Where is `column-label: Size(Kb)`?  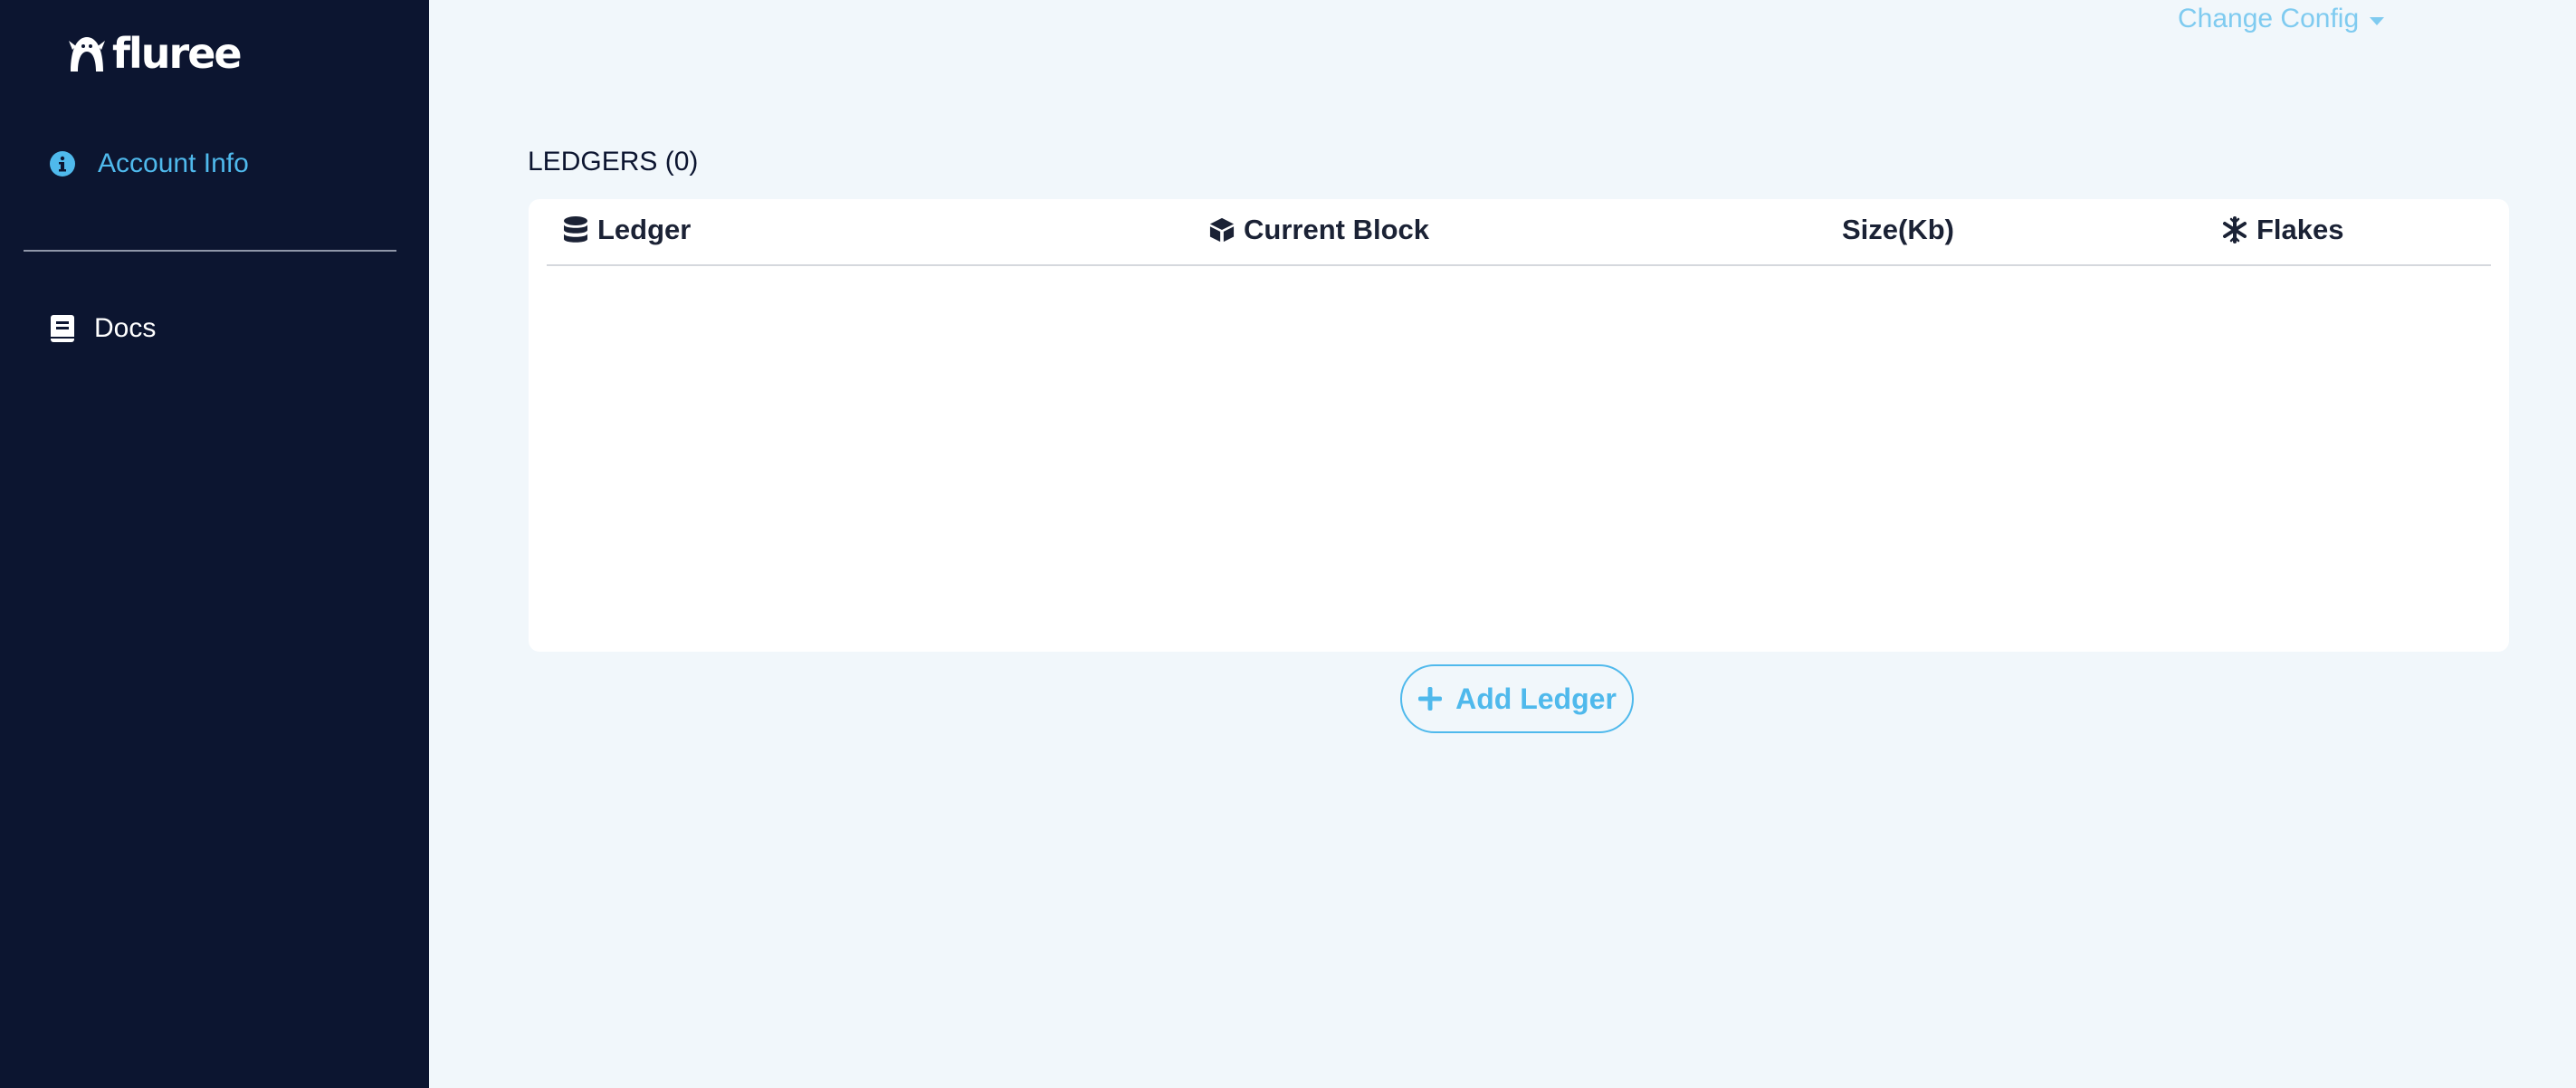
column-label: Size(Kb) is located at coordinates (1898, 229).